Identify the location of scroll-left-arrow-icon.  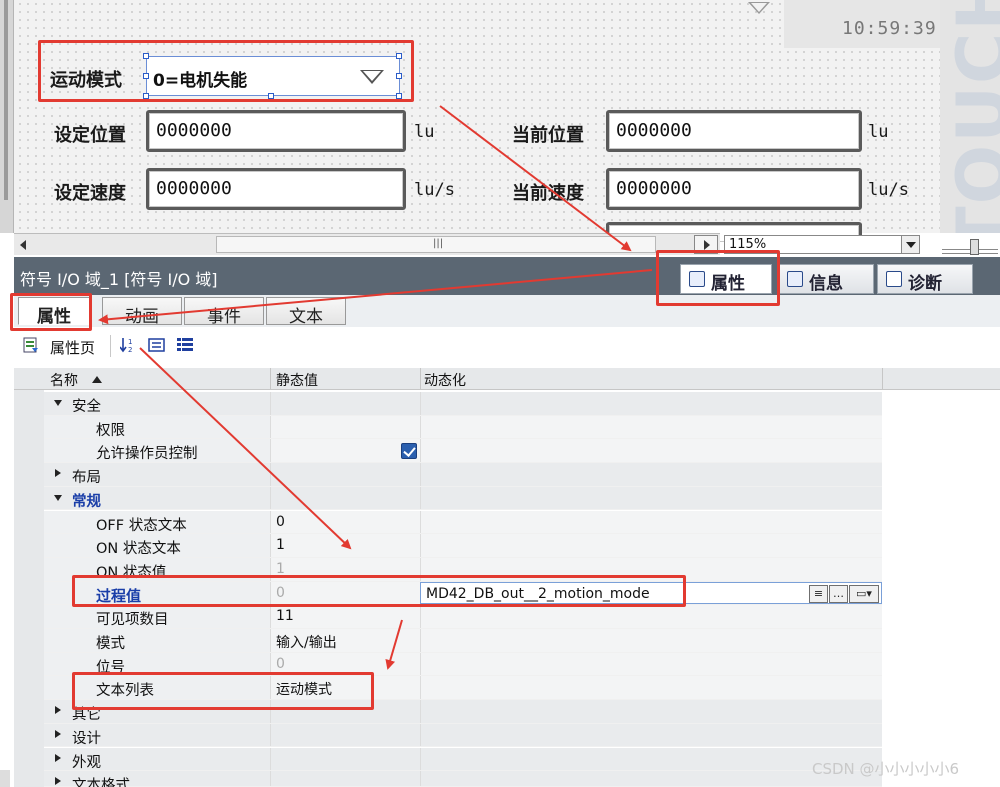
(23, 245).